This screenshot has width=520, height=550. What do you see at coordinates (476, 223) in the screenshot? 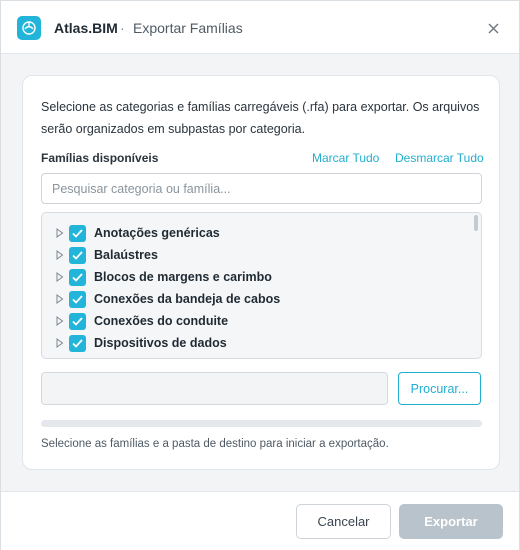
I see `tree-scrollbar` at bounding box center [476, 223].